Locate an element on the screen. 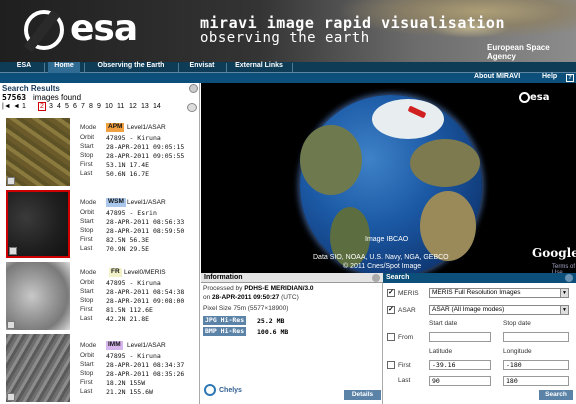 The image size is (576, 404). last-latitude-input: 90 is located at coordinates (460, 381).